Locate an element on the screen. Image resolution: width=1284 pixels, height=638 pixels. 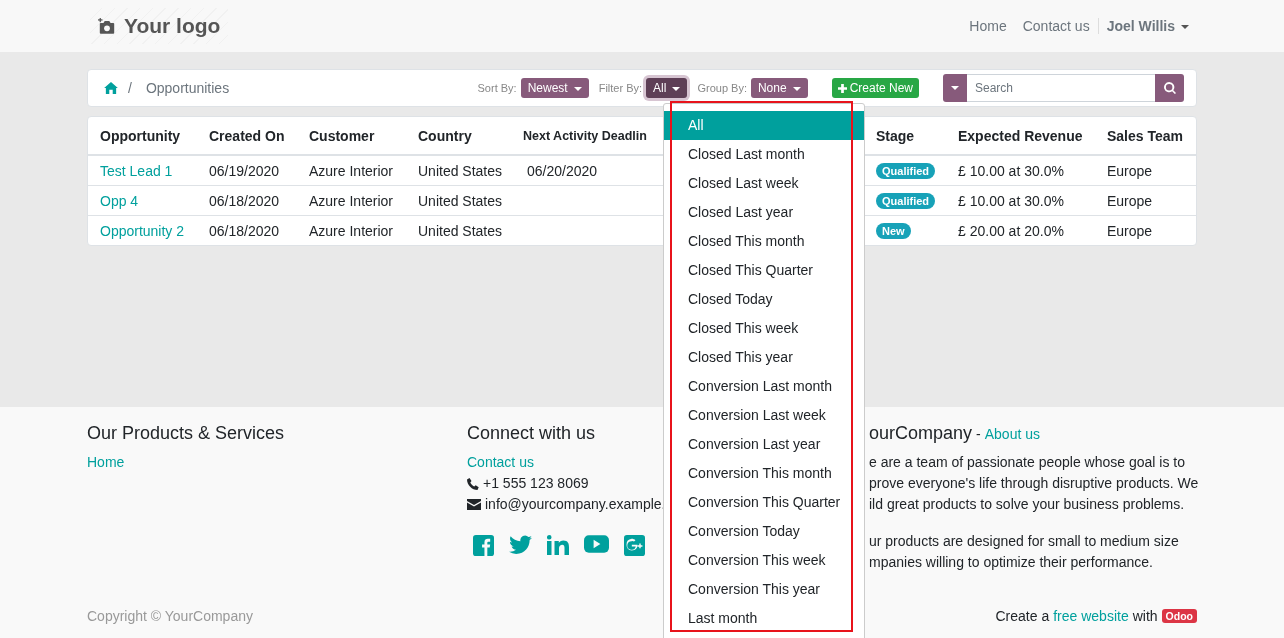
dropdown-label: Group By: is located at coordinates (722, 88).